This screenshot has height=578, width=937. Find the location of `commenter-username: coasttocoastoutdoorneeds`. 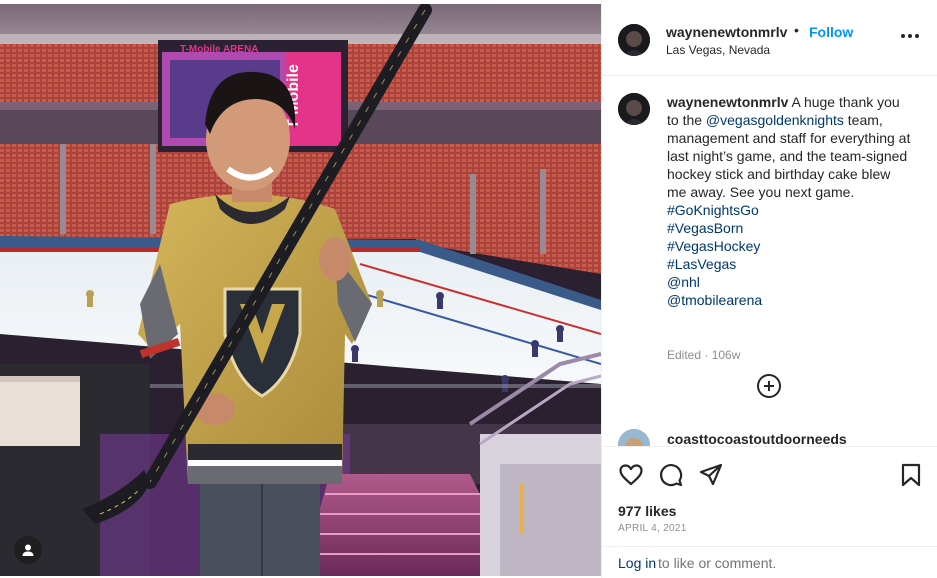

commenter-username: coasttocoastoutdoorneeds is located at coordinates (757, 438).